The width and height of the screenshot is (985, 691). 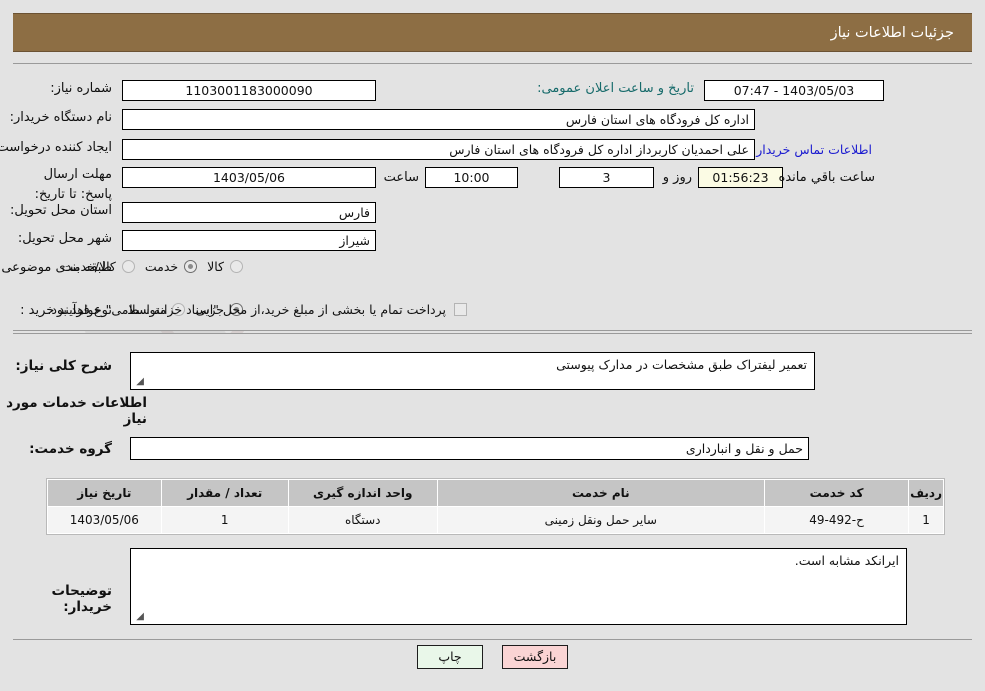 I want to click on buyer-org-label: نام دستگاه خریدار:, so click(x=60, y=117).